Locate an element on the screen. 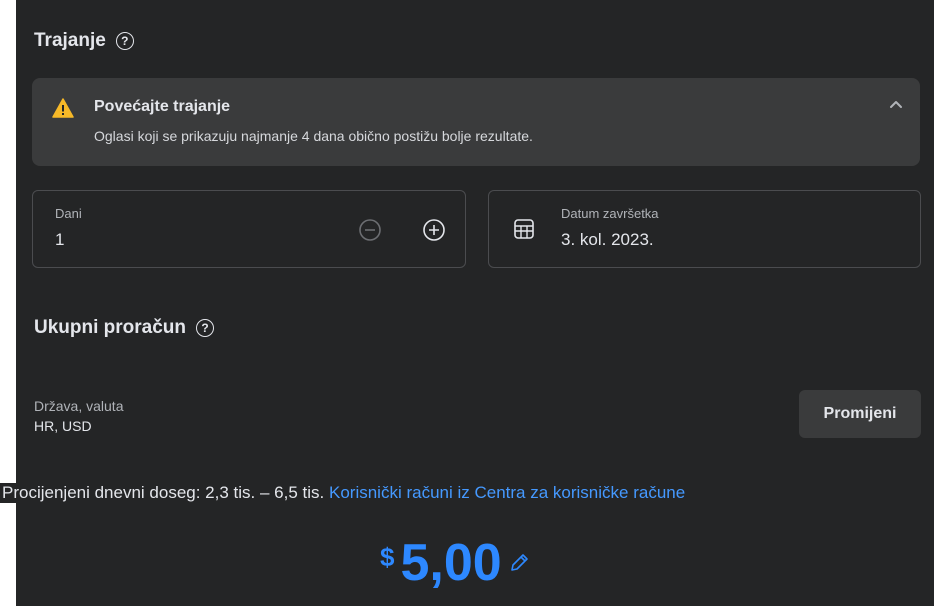  end-date-label: Datum završetka is located at coordinates (610, 213).